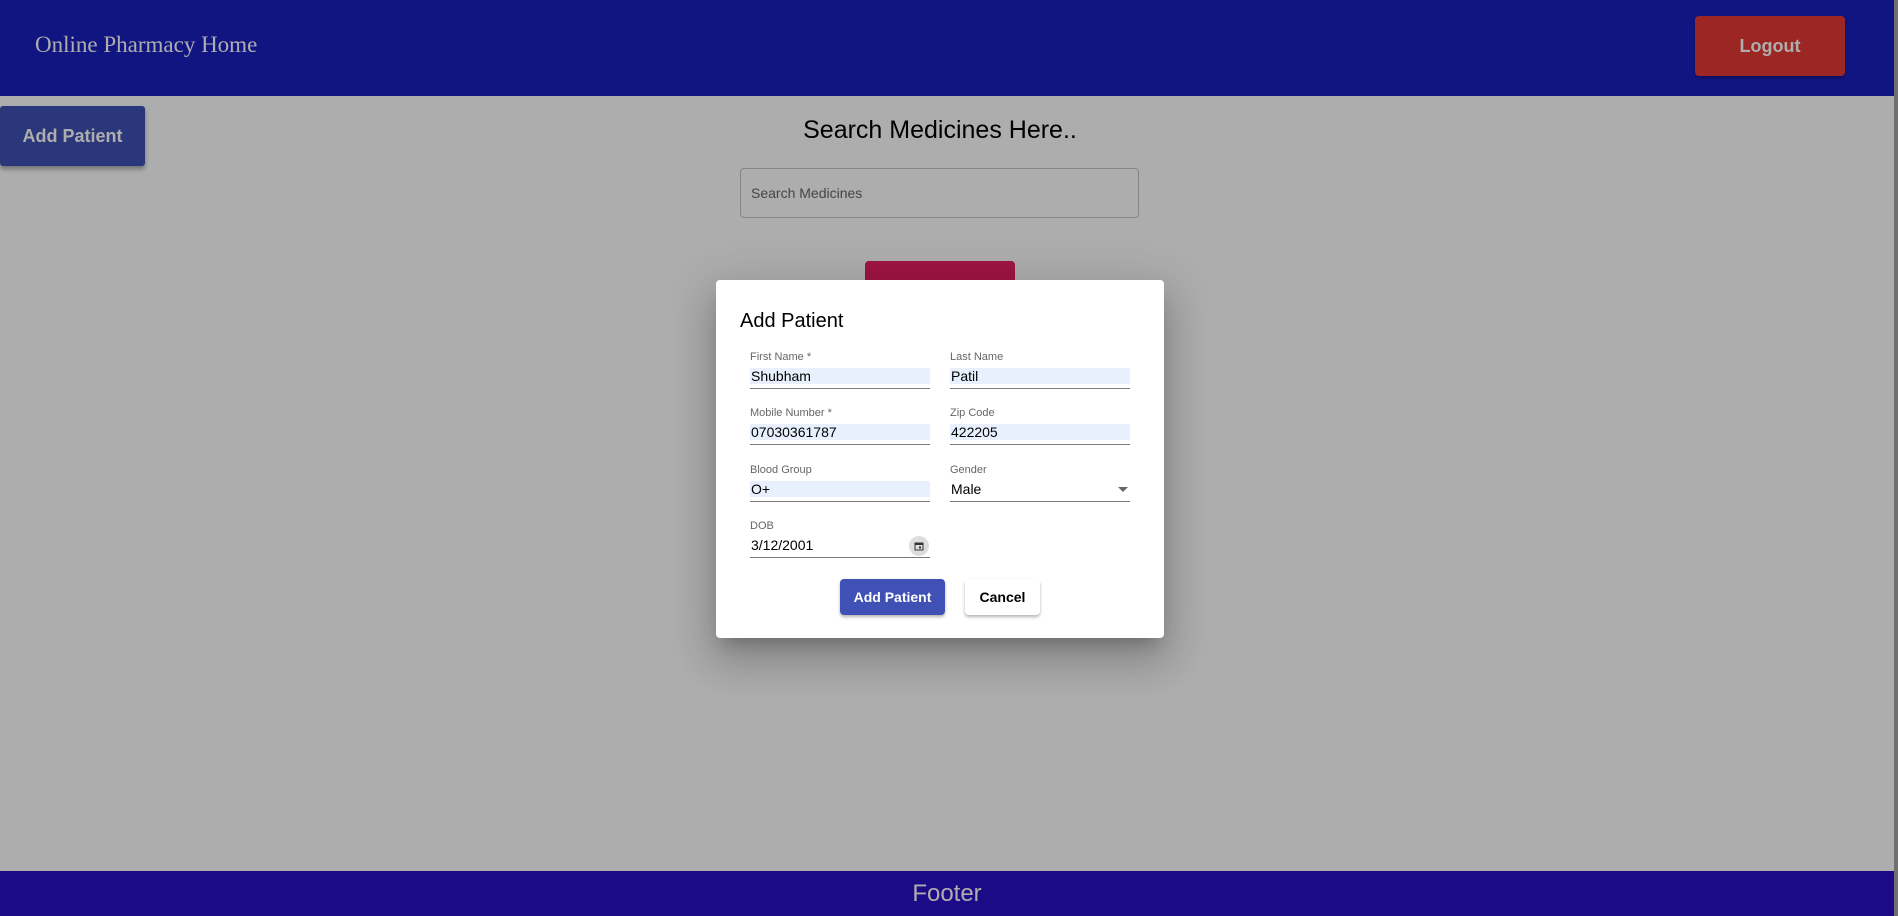 This screenshot has height=916, width=1898. Describe the element at coordinates (1040, 489) in the screenshot. I see `gender-select: Male` at that location.